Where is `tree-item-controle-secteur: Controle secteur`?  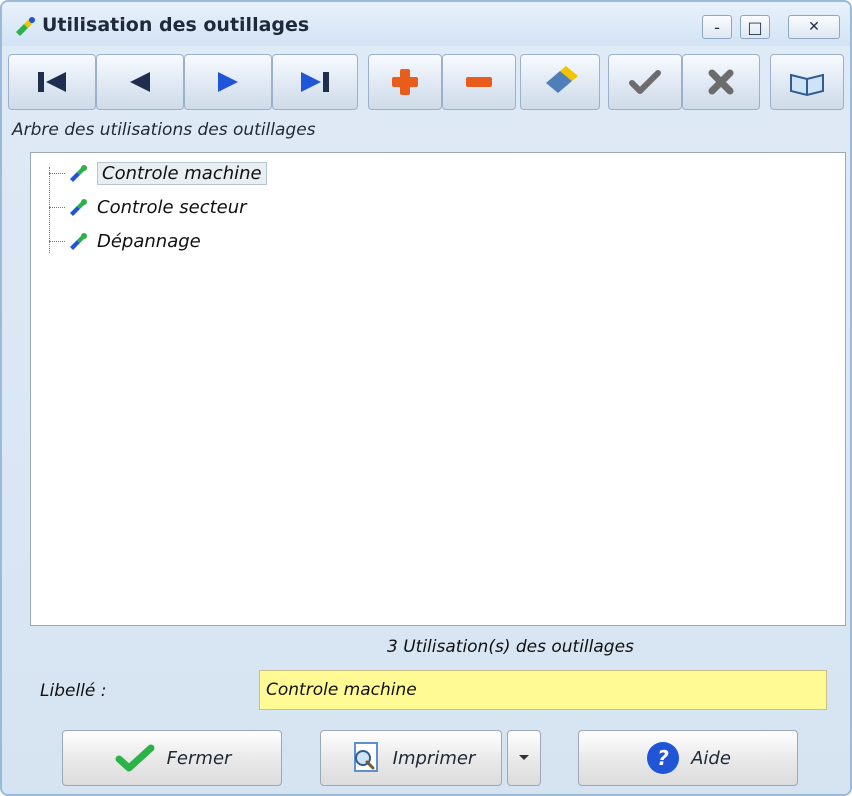 tree-item-controle-secteur: Controle secteur is located at coordinates (148, 207).